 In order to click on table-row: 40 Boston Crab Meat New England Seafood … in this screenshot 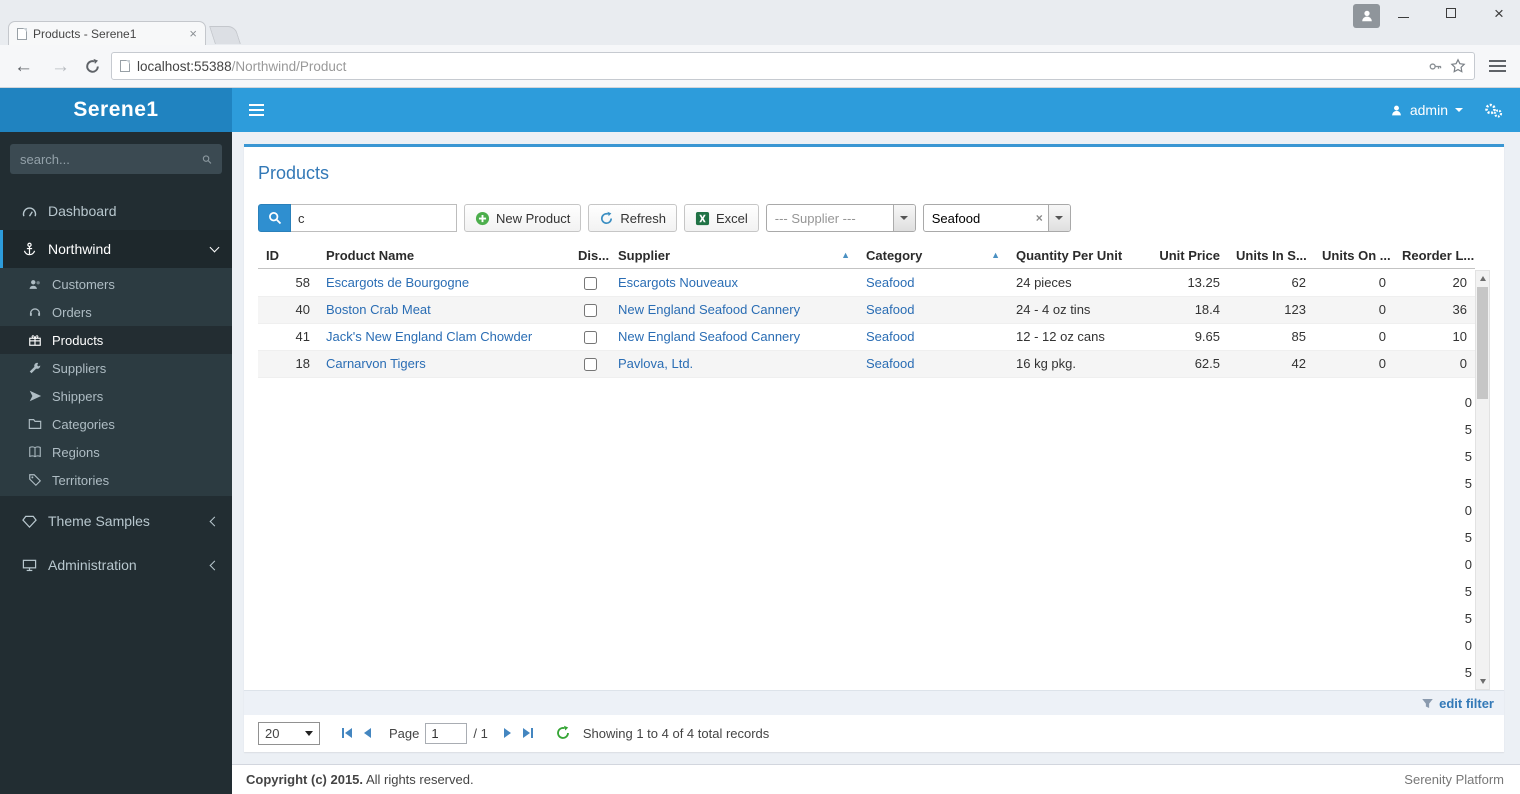, I will do `click(866, 310)`.